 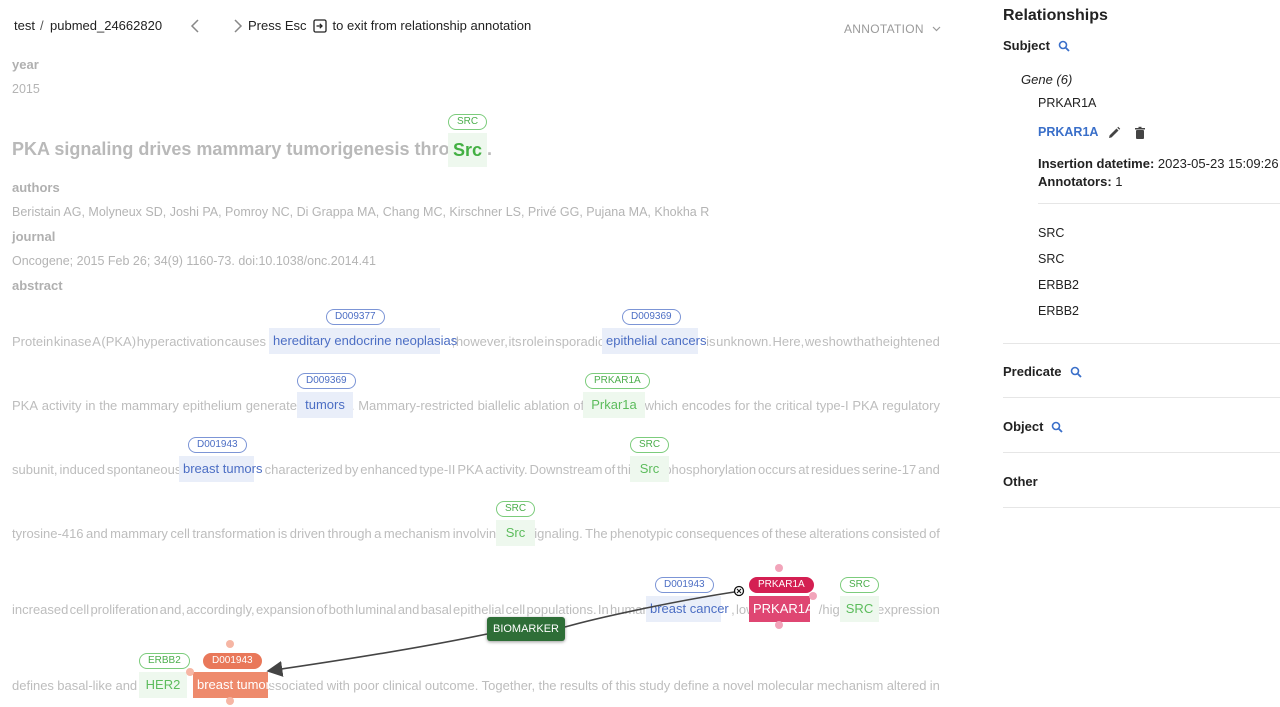 I want to click on entity-breast-cancer: breast cancer, so click(x=687, y=609).